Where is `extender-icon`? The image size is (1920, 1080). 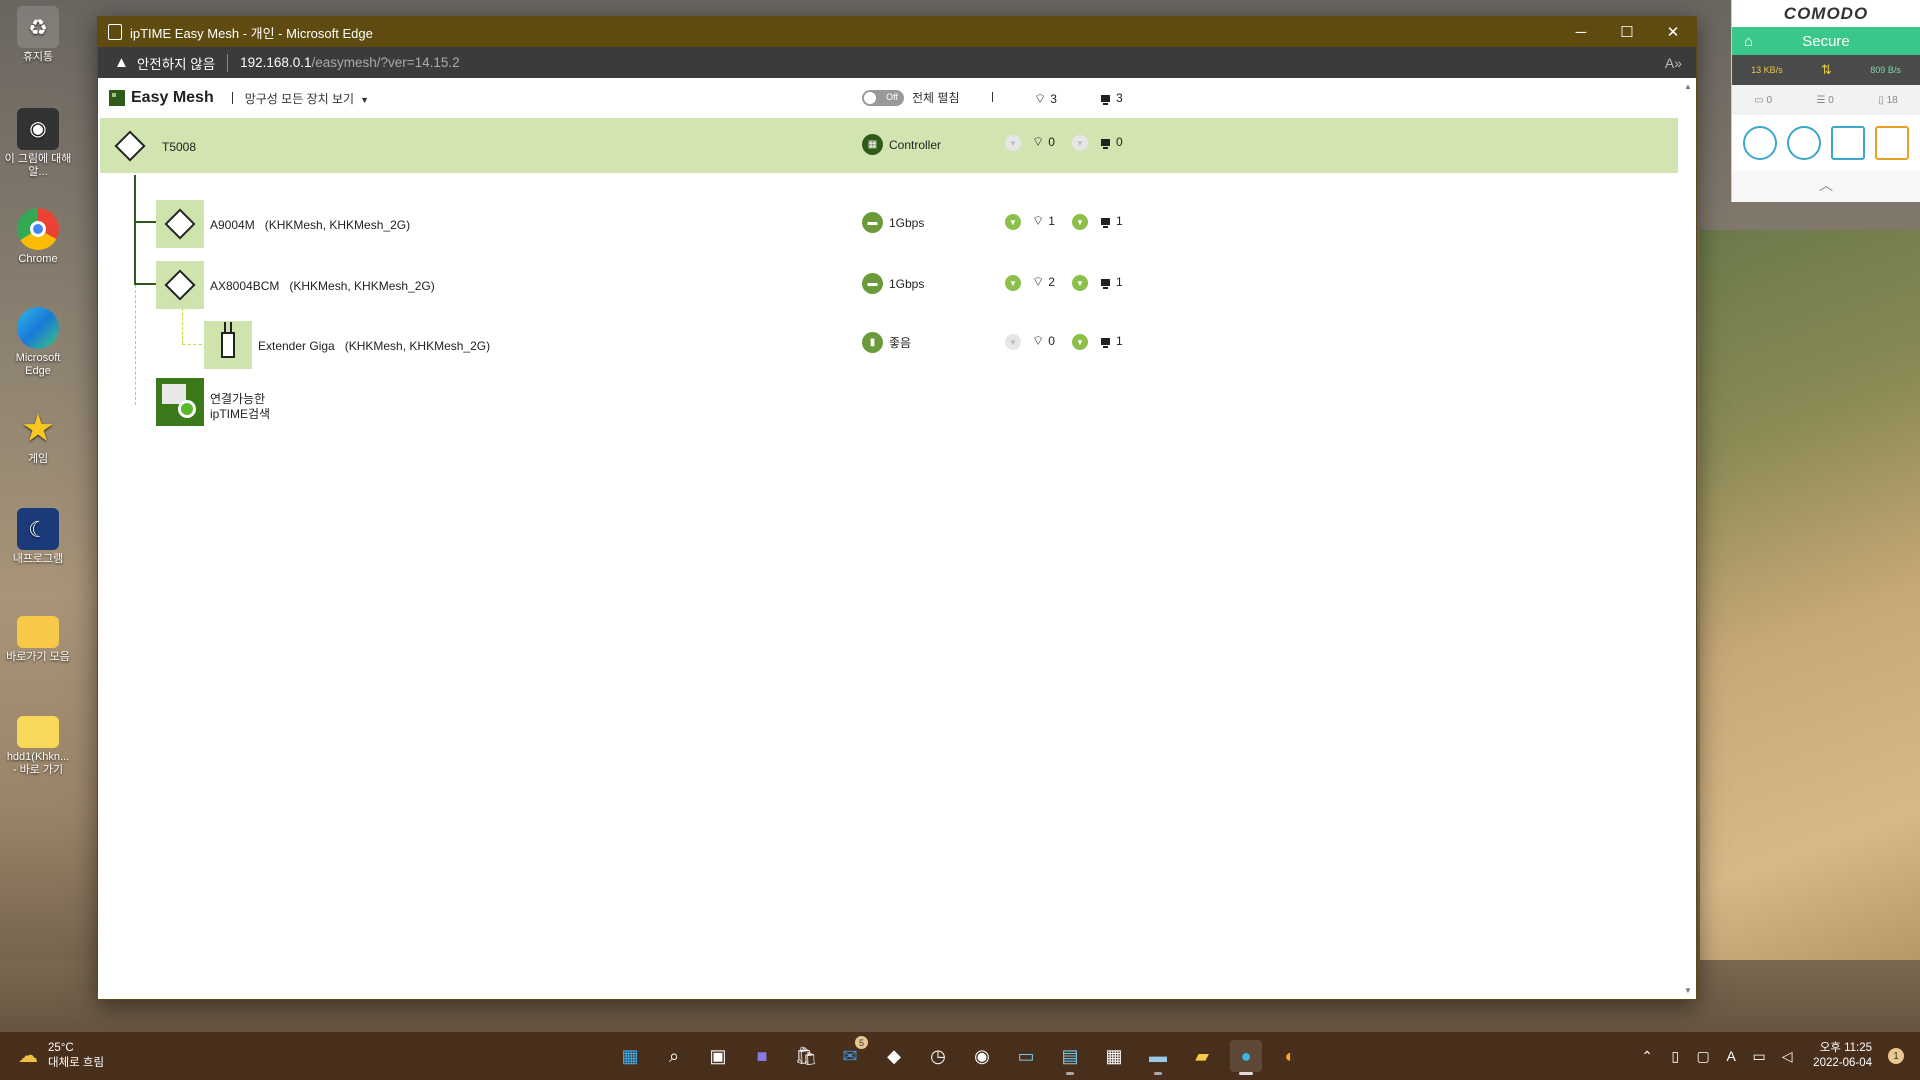 extender-icon is located at coordinates (228, 345).